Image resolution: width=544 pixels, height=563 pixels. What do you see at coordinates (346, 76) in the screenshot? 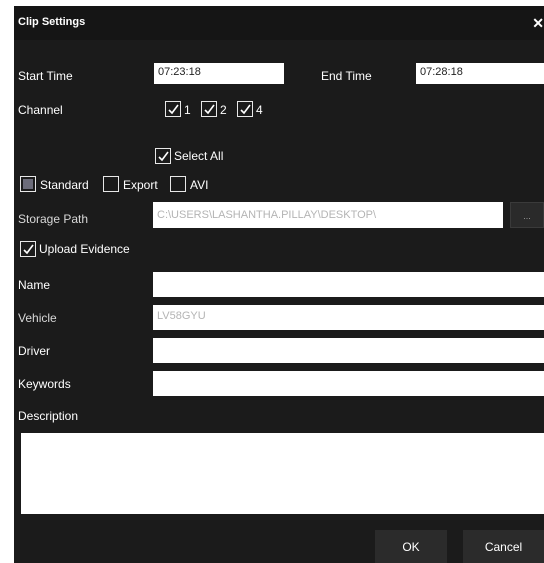
I see `end-time-label: End Time` at bounding box center [346, 76].